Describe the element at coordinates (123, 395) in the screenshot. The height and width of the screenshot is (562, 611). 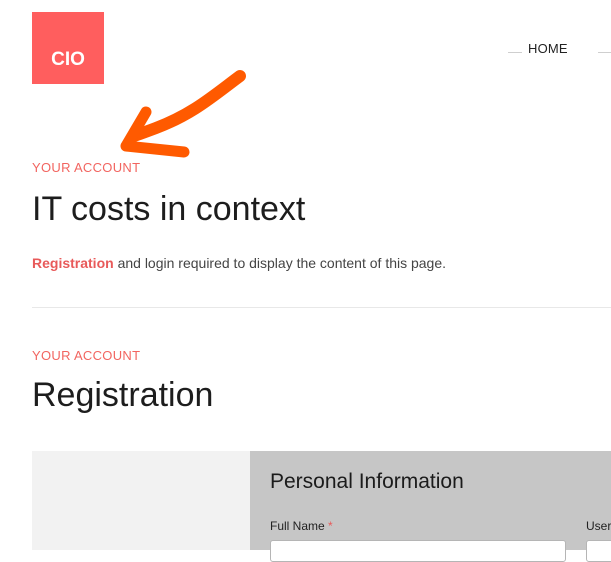
I see `registration-title: Registration` at that location.